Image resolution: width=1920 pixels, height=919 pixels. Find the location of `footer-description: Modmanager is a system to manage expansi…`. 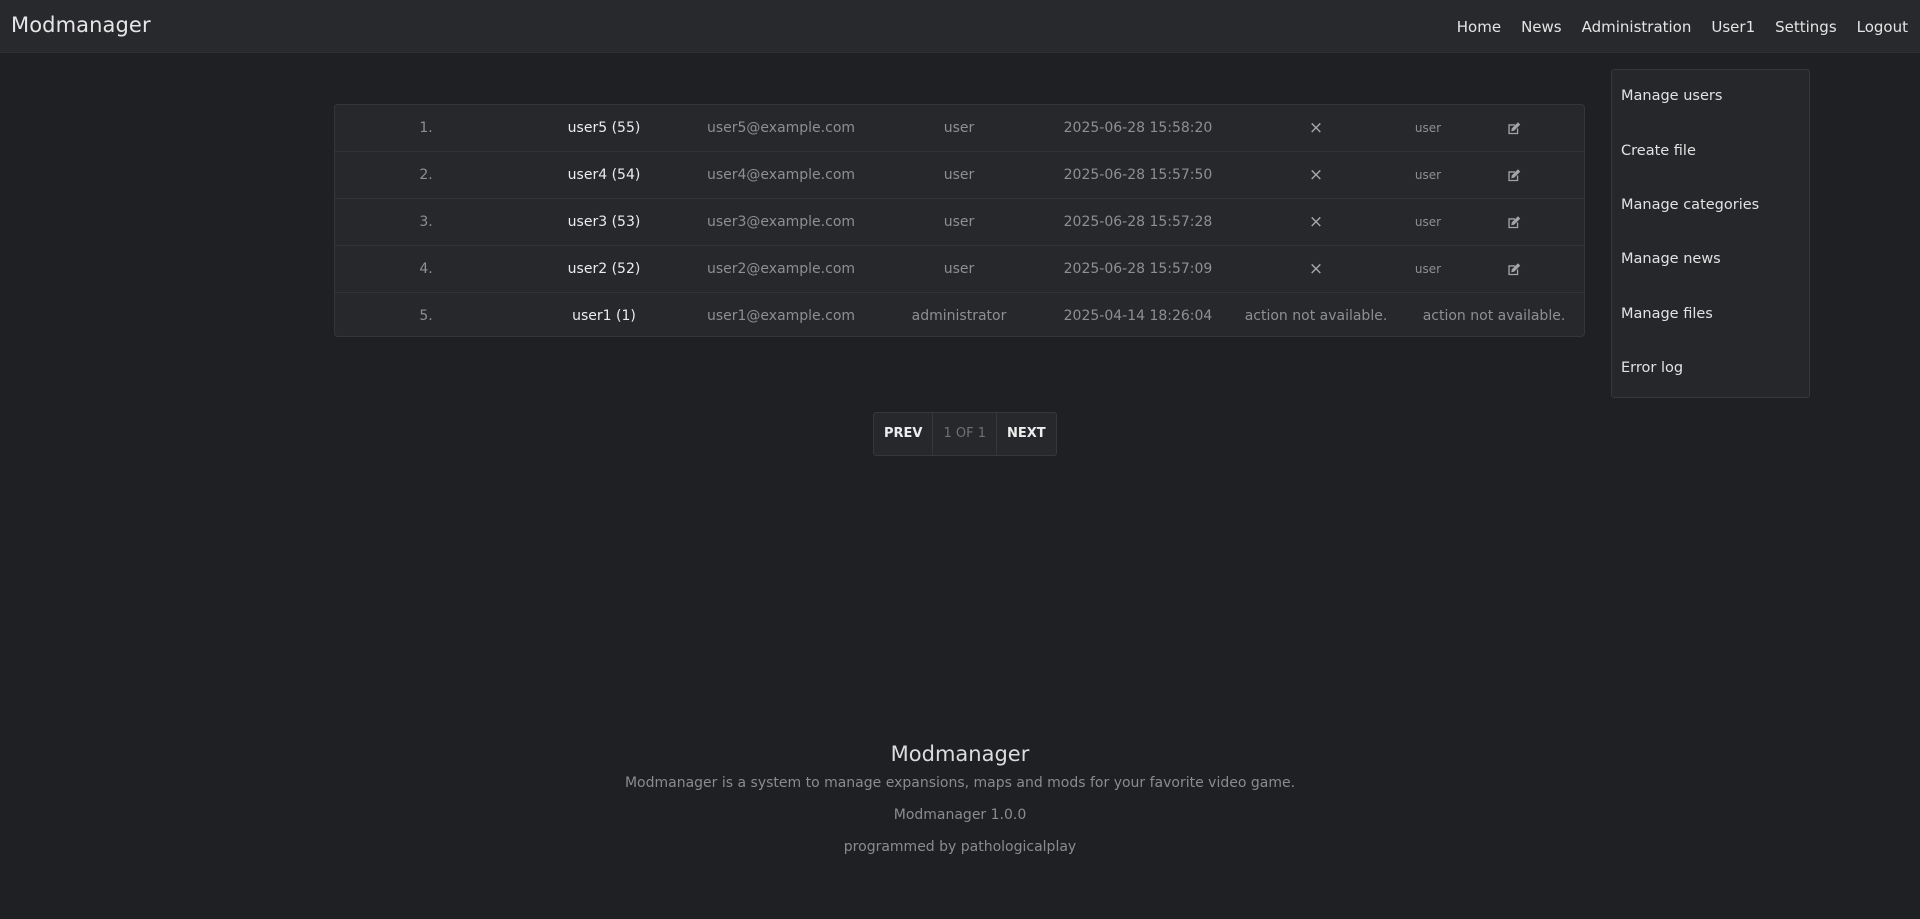

footer-description: Modmanager is a system to manage expansi… is located at coordinates (960, 783).